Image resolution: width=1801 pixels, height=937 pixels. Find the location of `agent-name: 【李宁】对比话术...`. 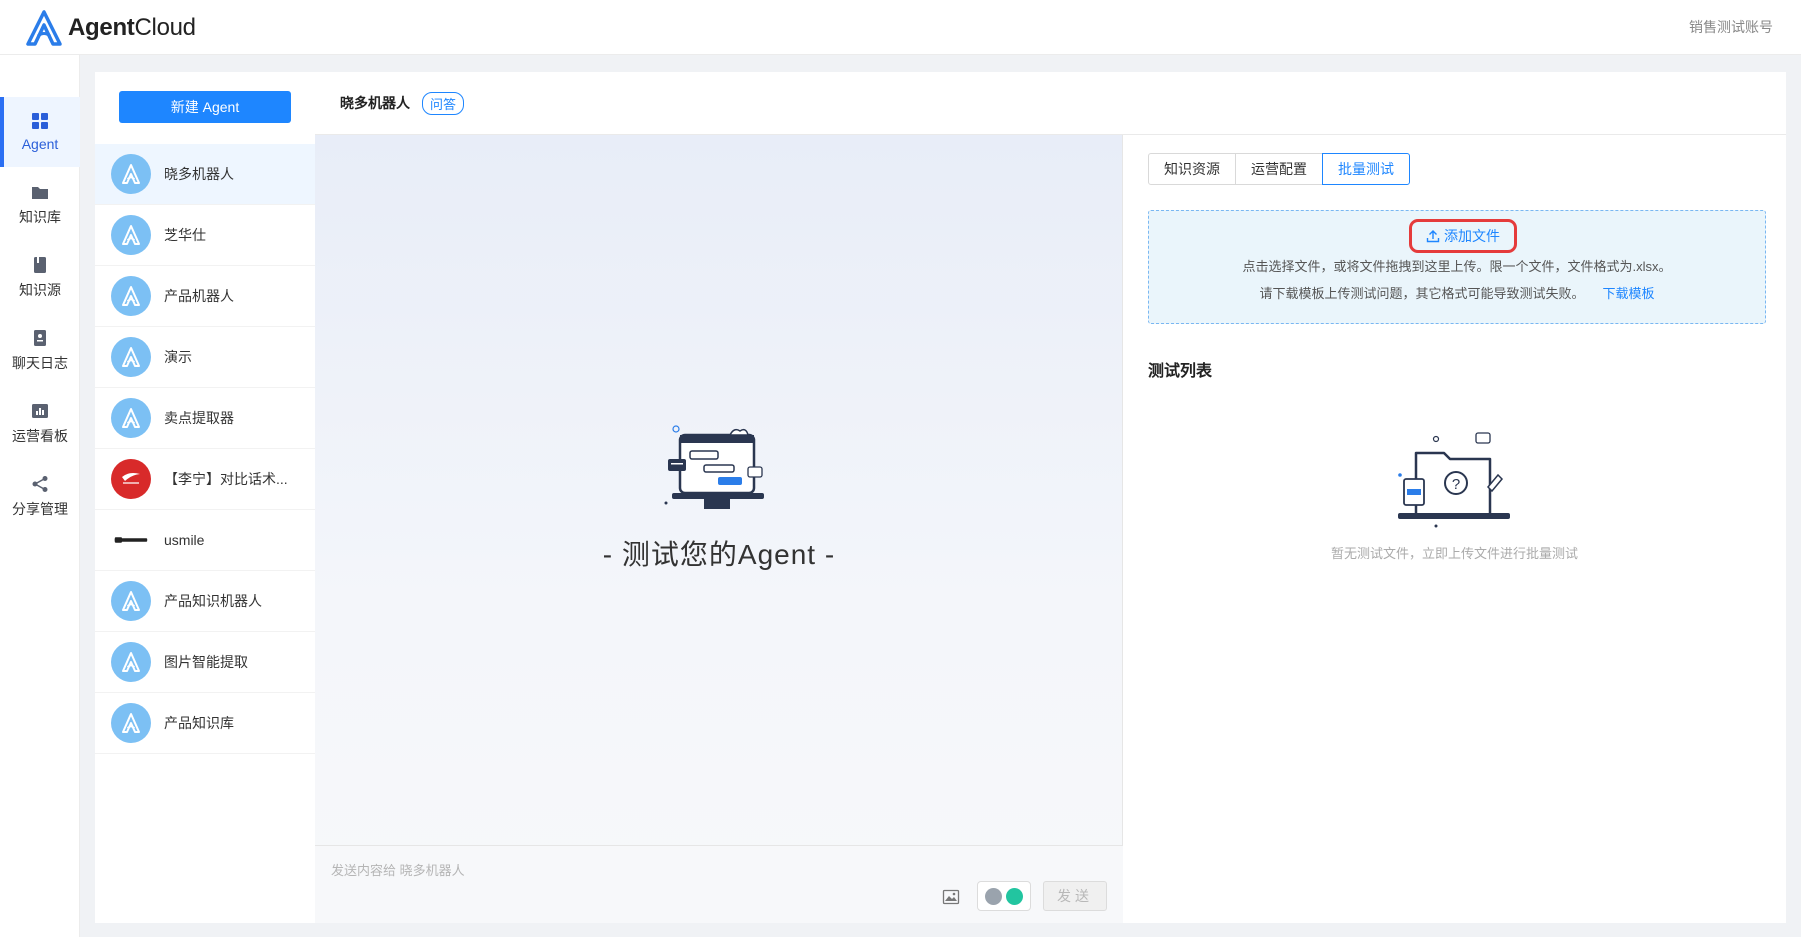

agent-name: 【李宁】对比话术... is located at coordinates (226, 479).